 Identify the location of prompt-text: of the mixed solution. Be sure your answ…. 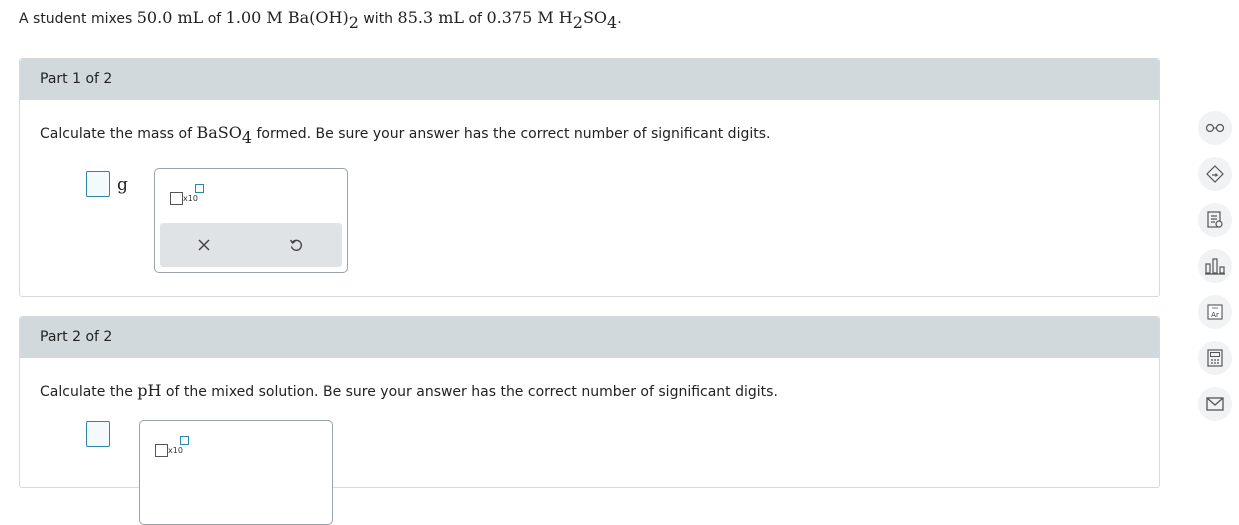
(469, 392).